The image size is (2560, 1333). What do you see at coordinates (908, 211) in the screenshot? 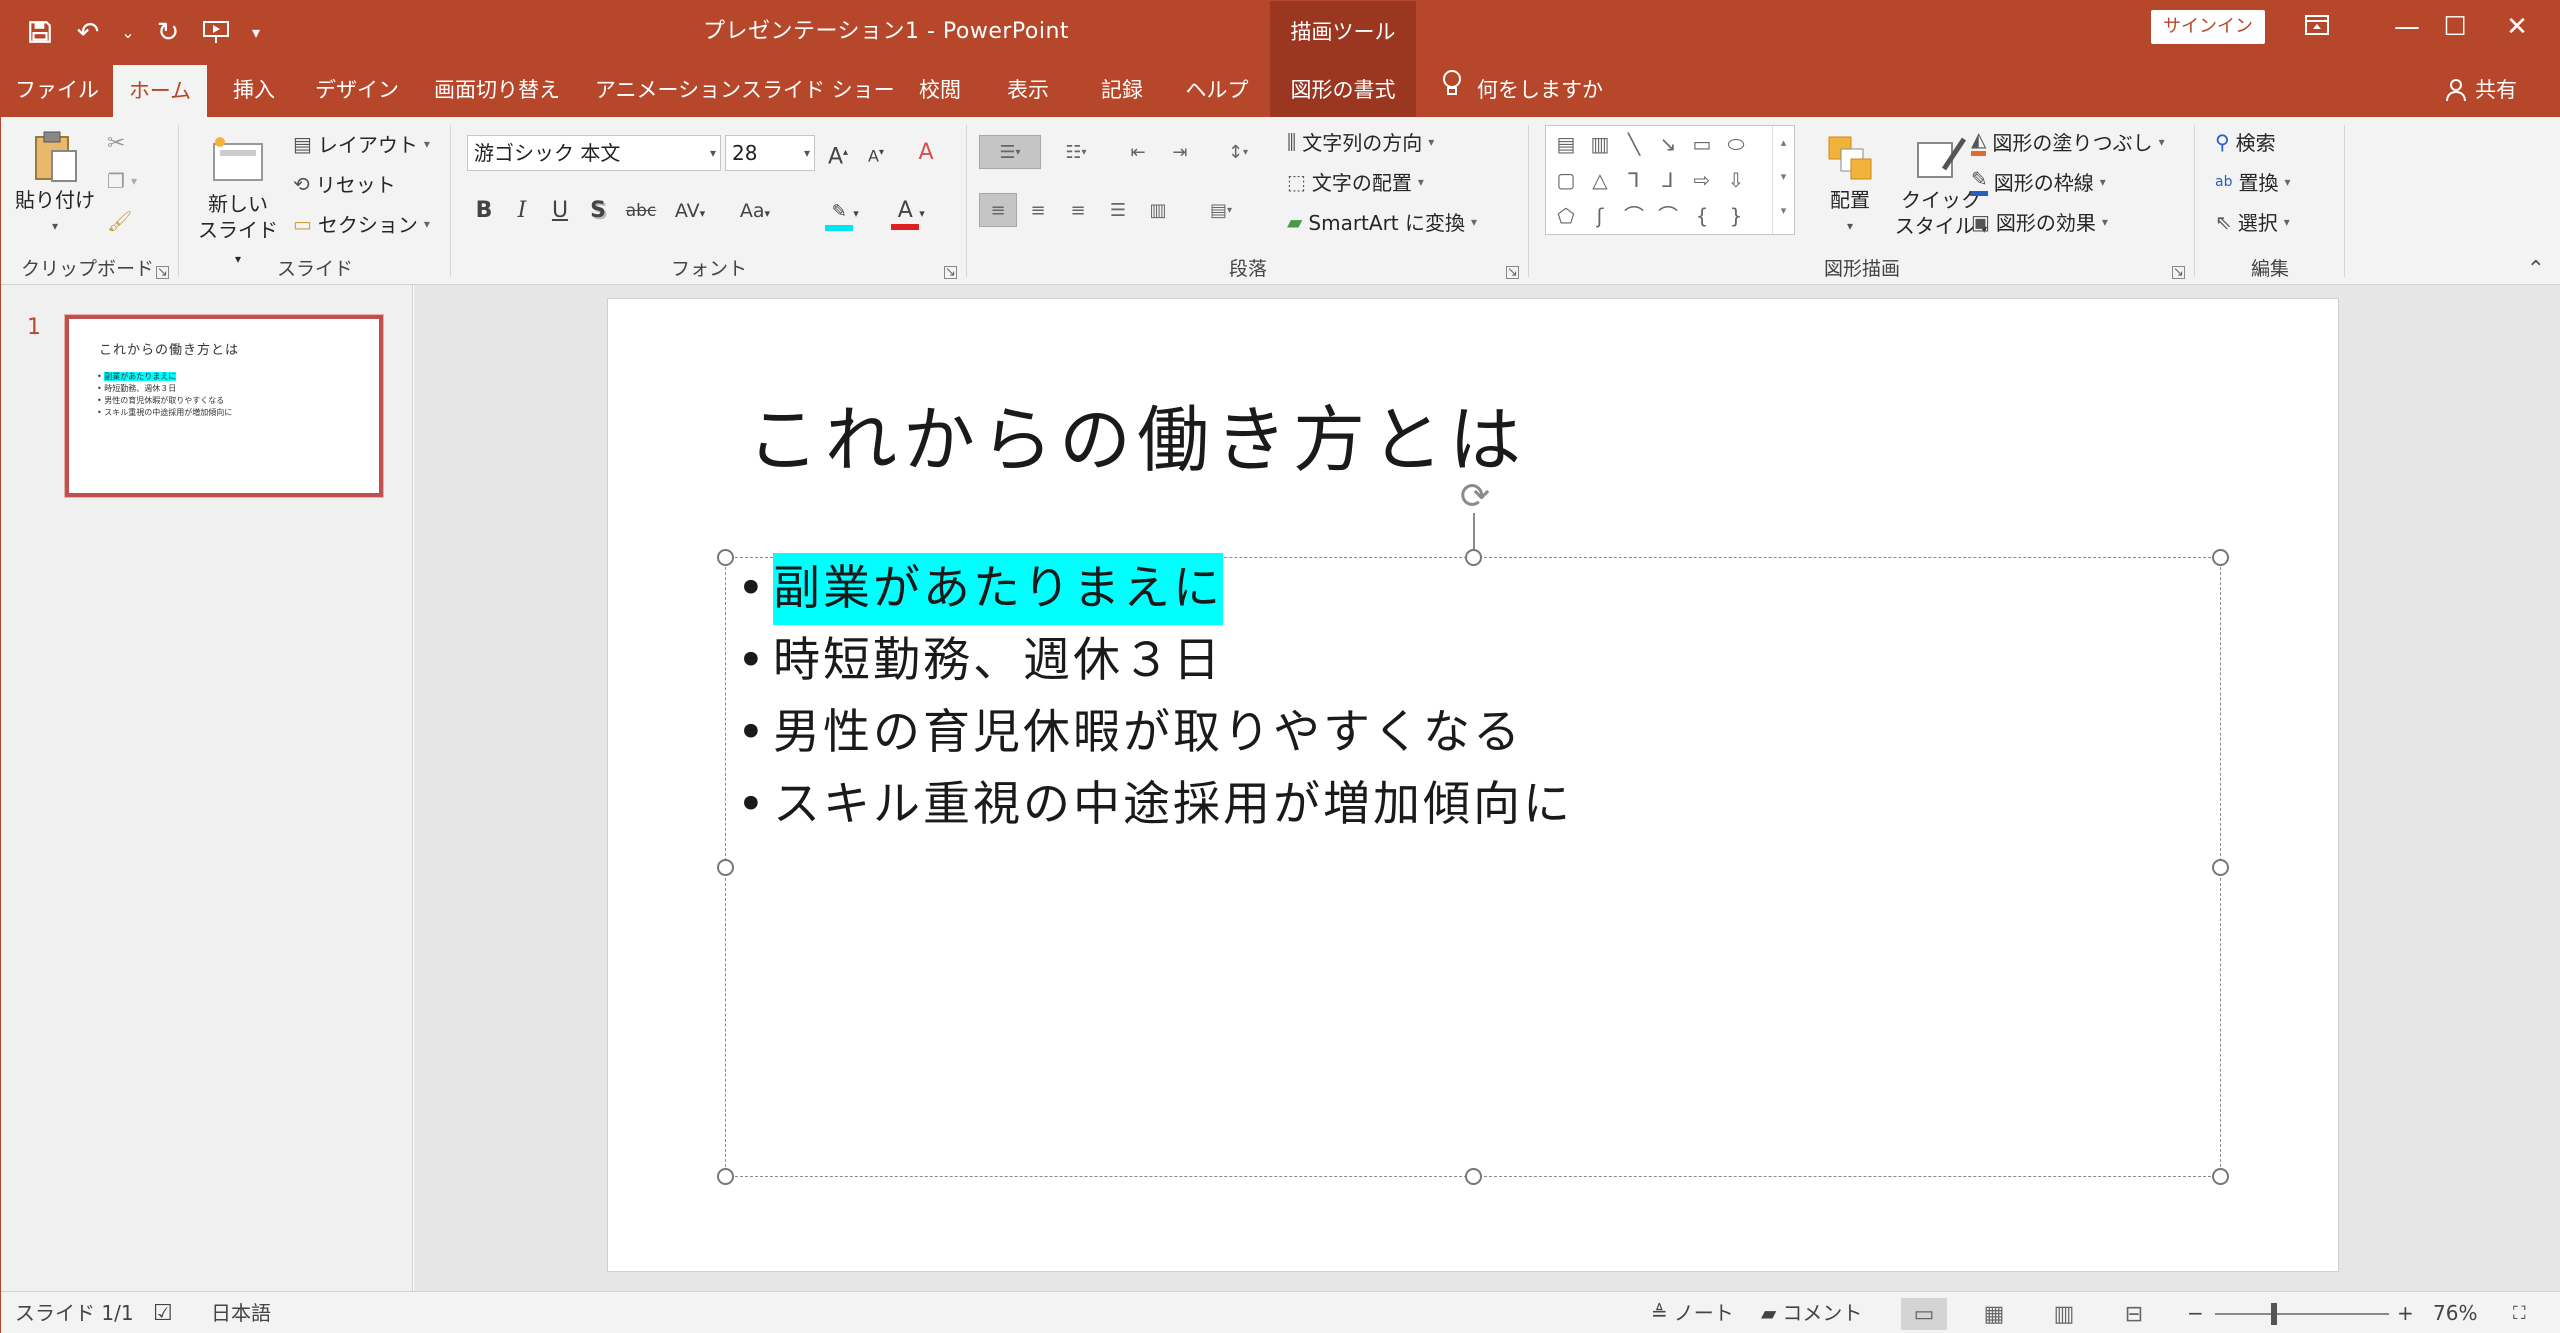
I see `font-color-button: A ▾` at bounding box center [908, 211].